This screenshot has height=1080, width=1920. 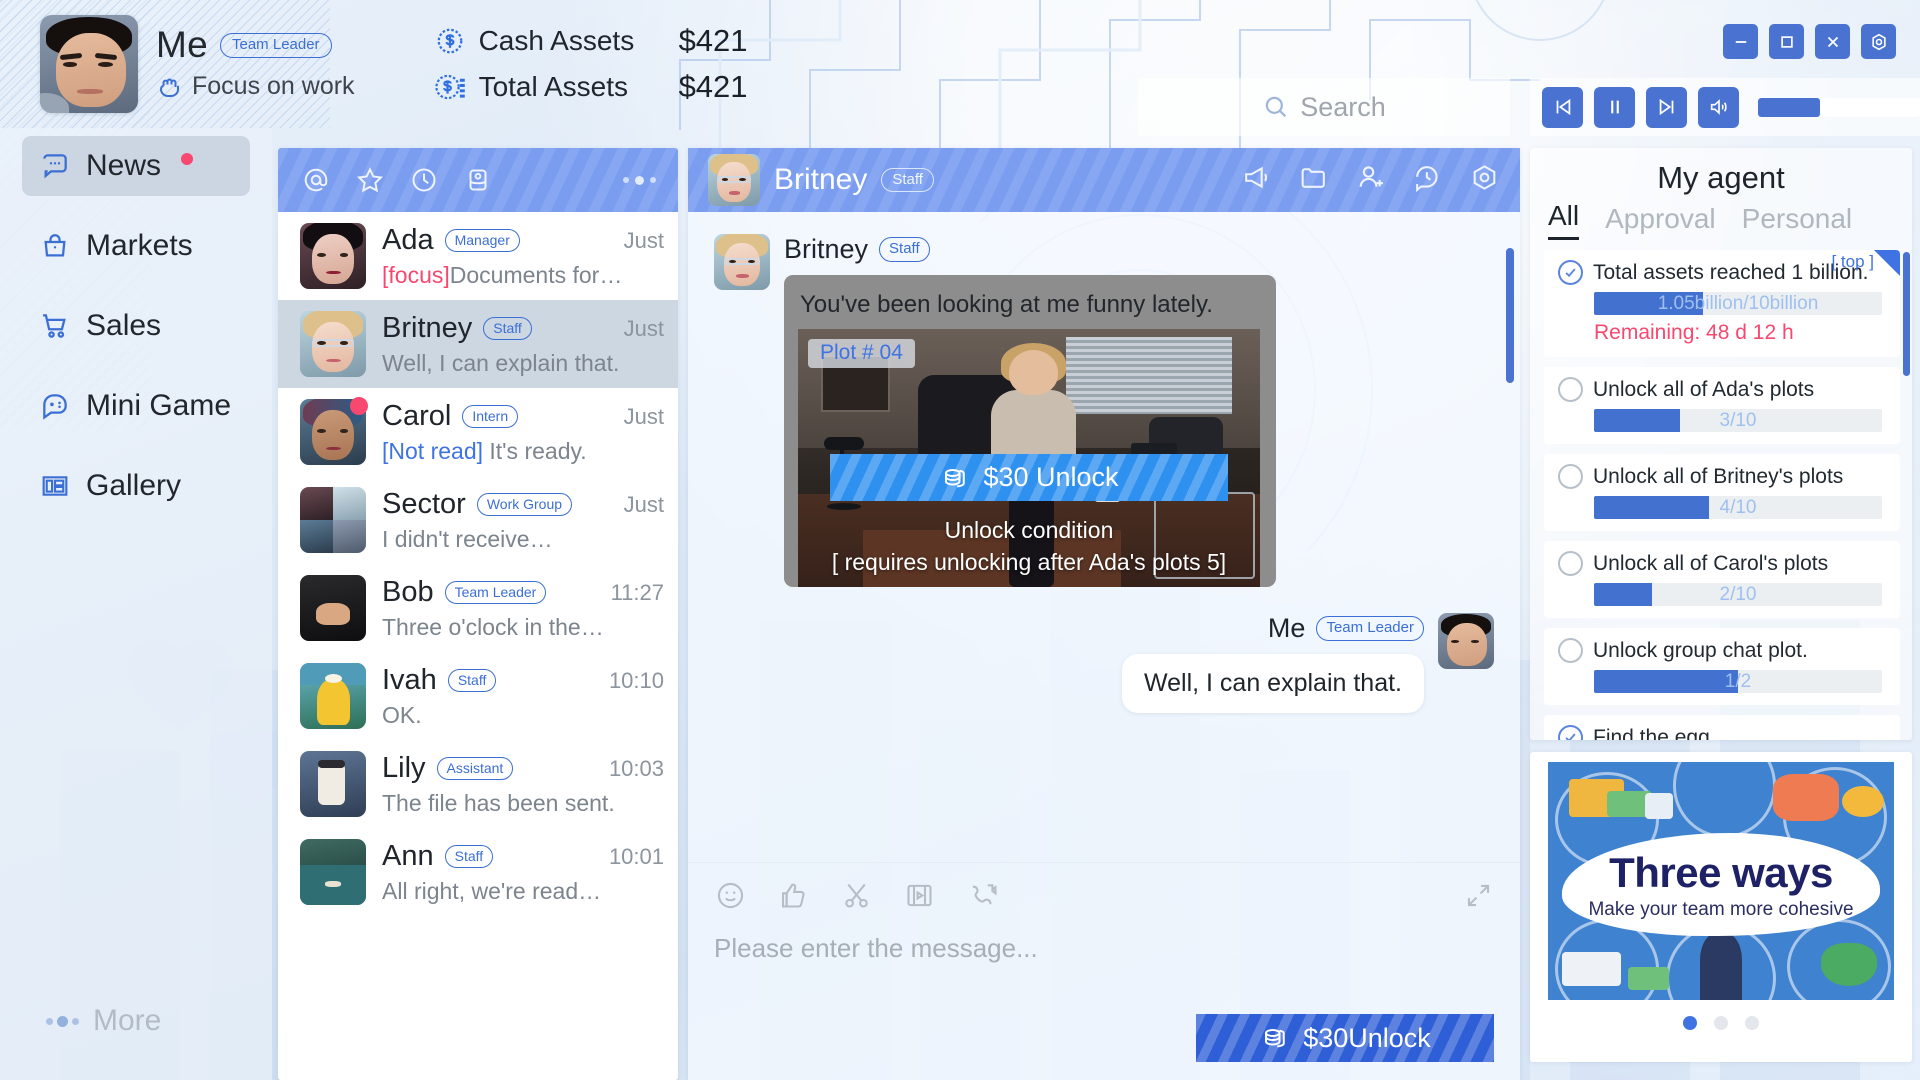 I want to click on sidebar-item-sales: Sales, so click(x=136, y=326).